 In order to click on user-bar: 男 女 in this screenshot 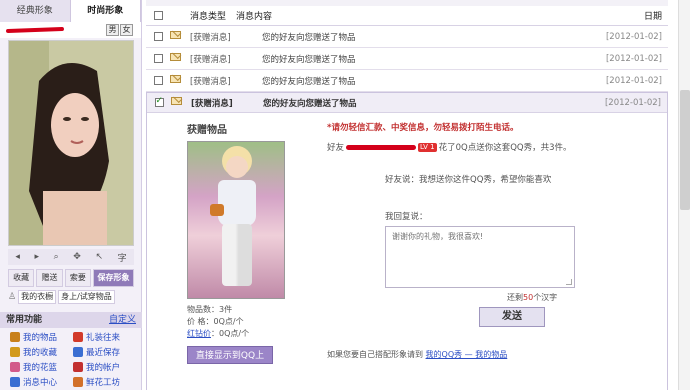, I will do `click(70, 30)`.